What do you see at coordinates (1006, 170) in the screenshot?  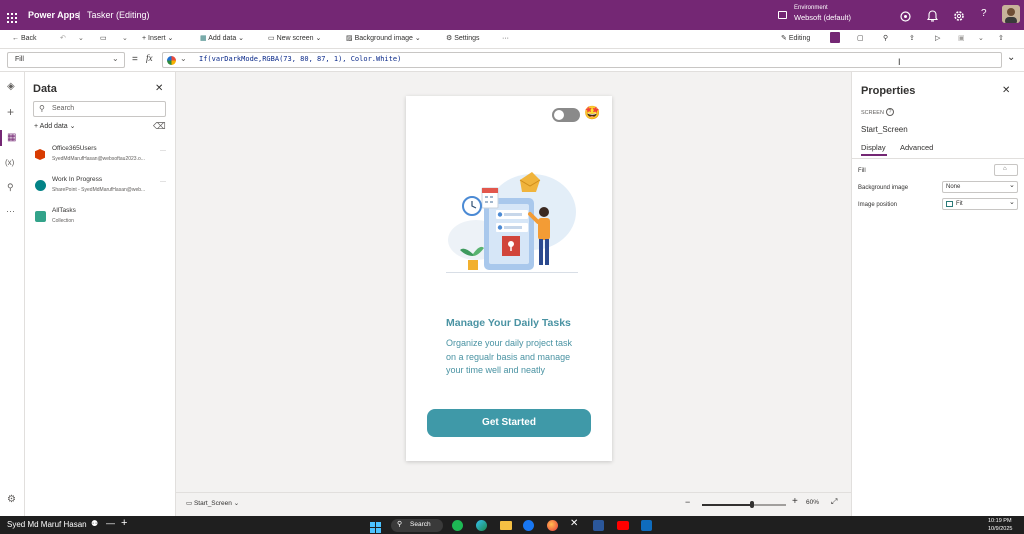 I see `fill-color-picker: ⌂` at bounding box center [1006, 170].